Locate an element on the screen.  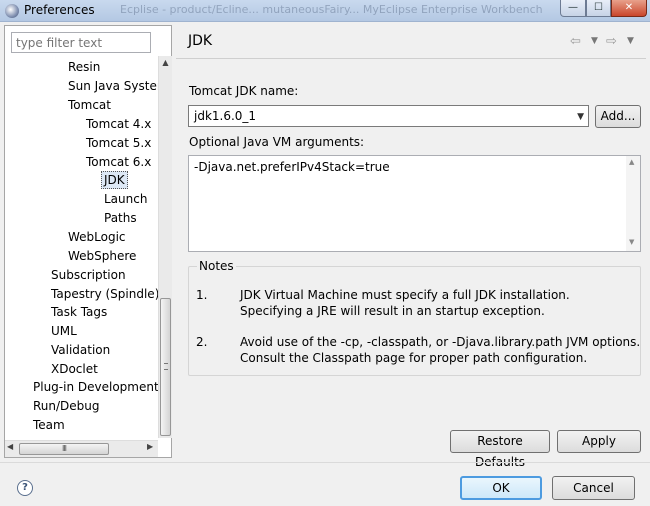
vm-arguments-value: -Djava.net.preferIPv4Stack=true is located at coordinates (292, 167).